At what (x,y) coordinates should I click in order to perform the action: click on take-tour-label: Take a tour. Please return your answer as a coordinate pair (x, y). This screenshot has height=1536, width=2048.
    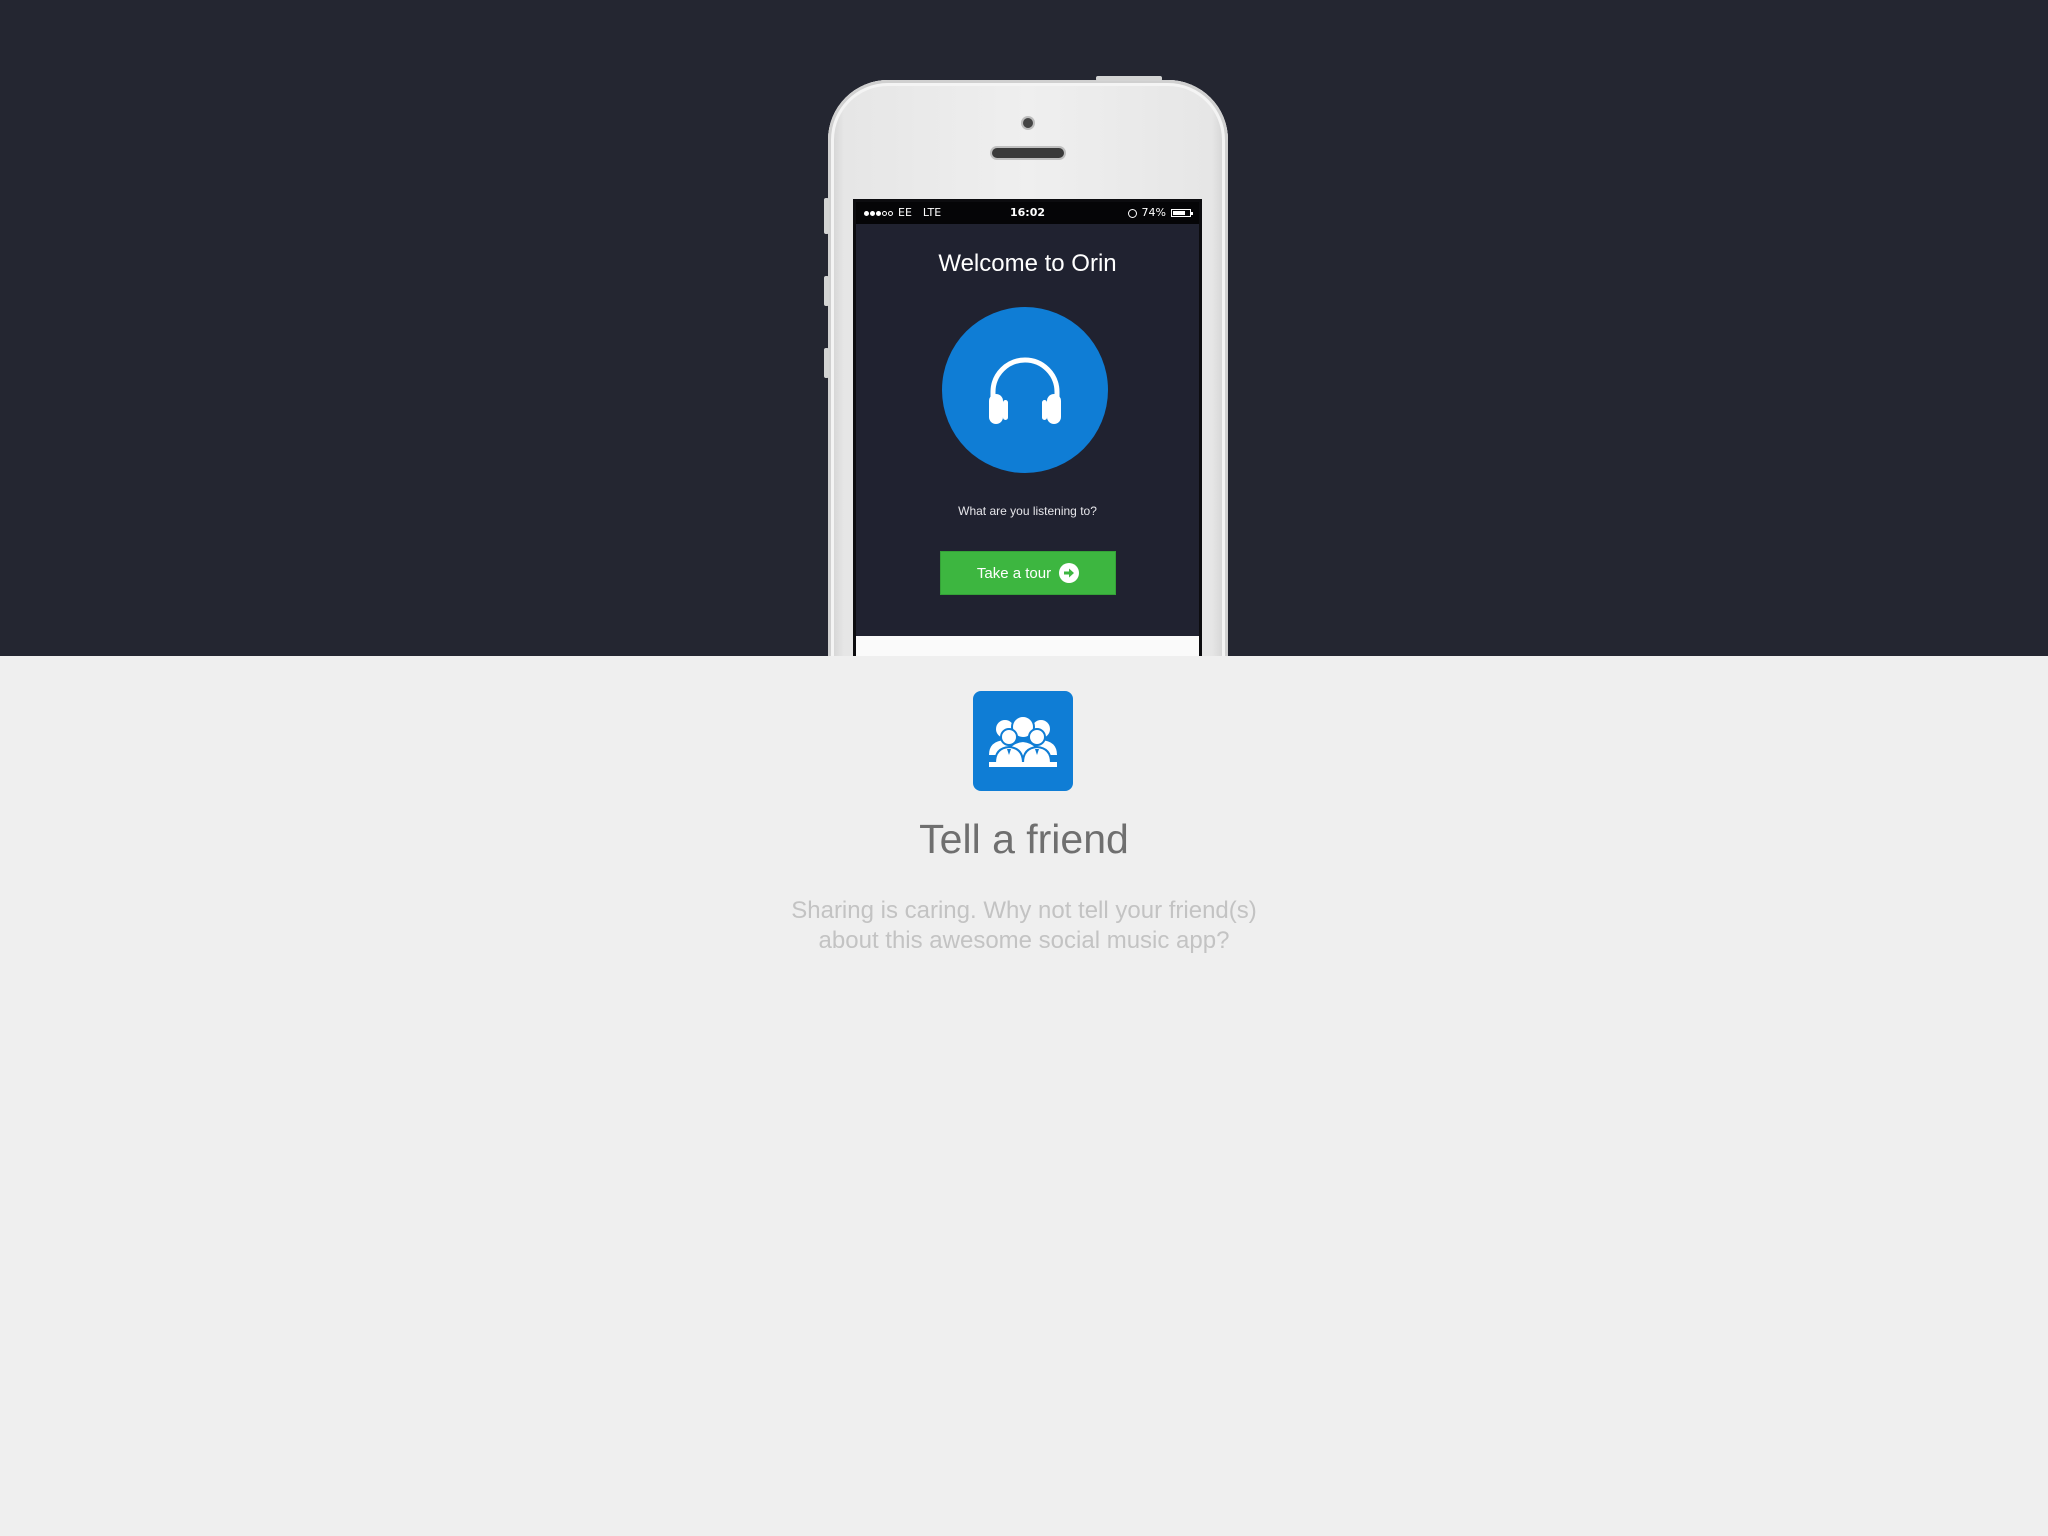
    Looking at the image, I should click on (1014, 573).